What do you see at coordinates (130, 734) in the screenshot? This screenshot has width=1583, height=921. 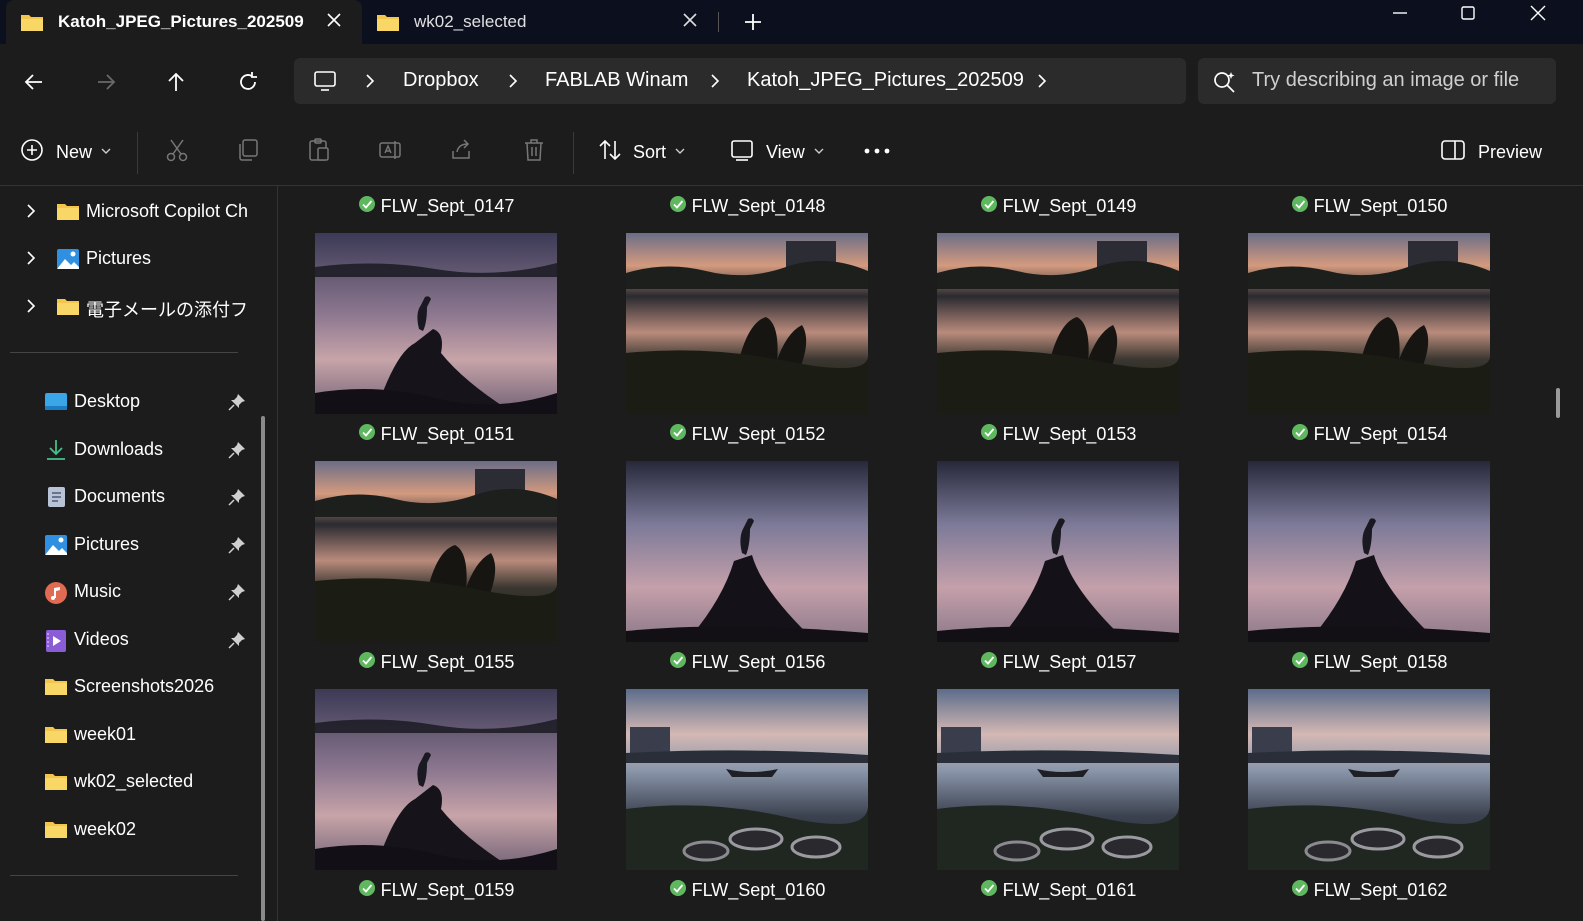 I see `sidebar-item-week01: week01` at bounding box center [130, 734].